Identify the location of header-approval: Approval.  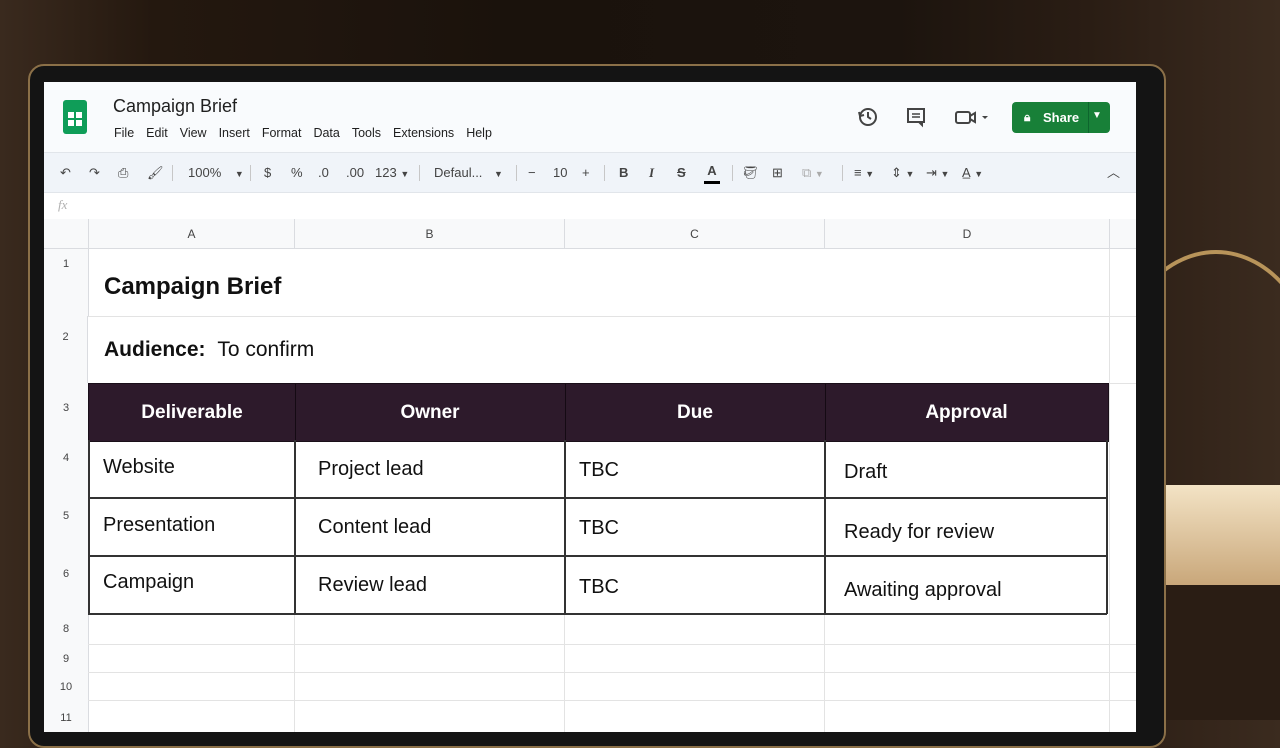
(966, 412).